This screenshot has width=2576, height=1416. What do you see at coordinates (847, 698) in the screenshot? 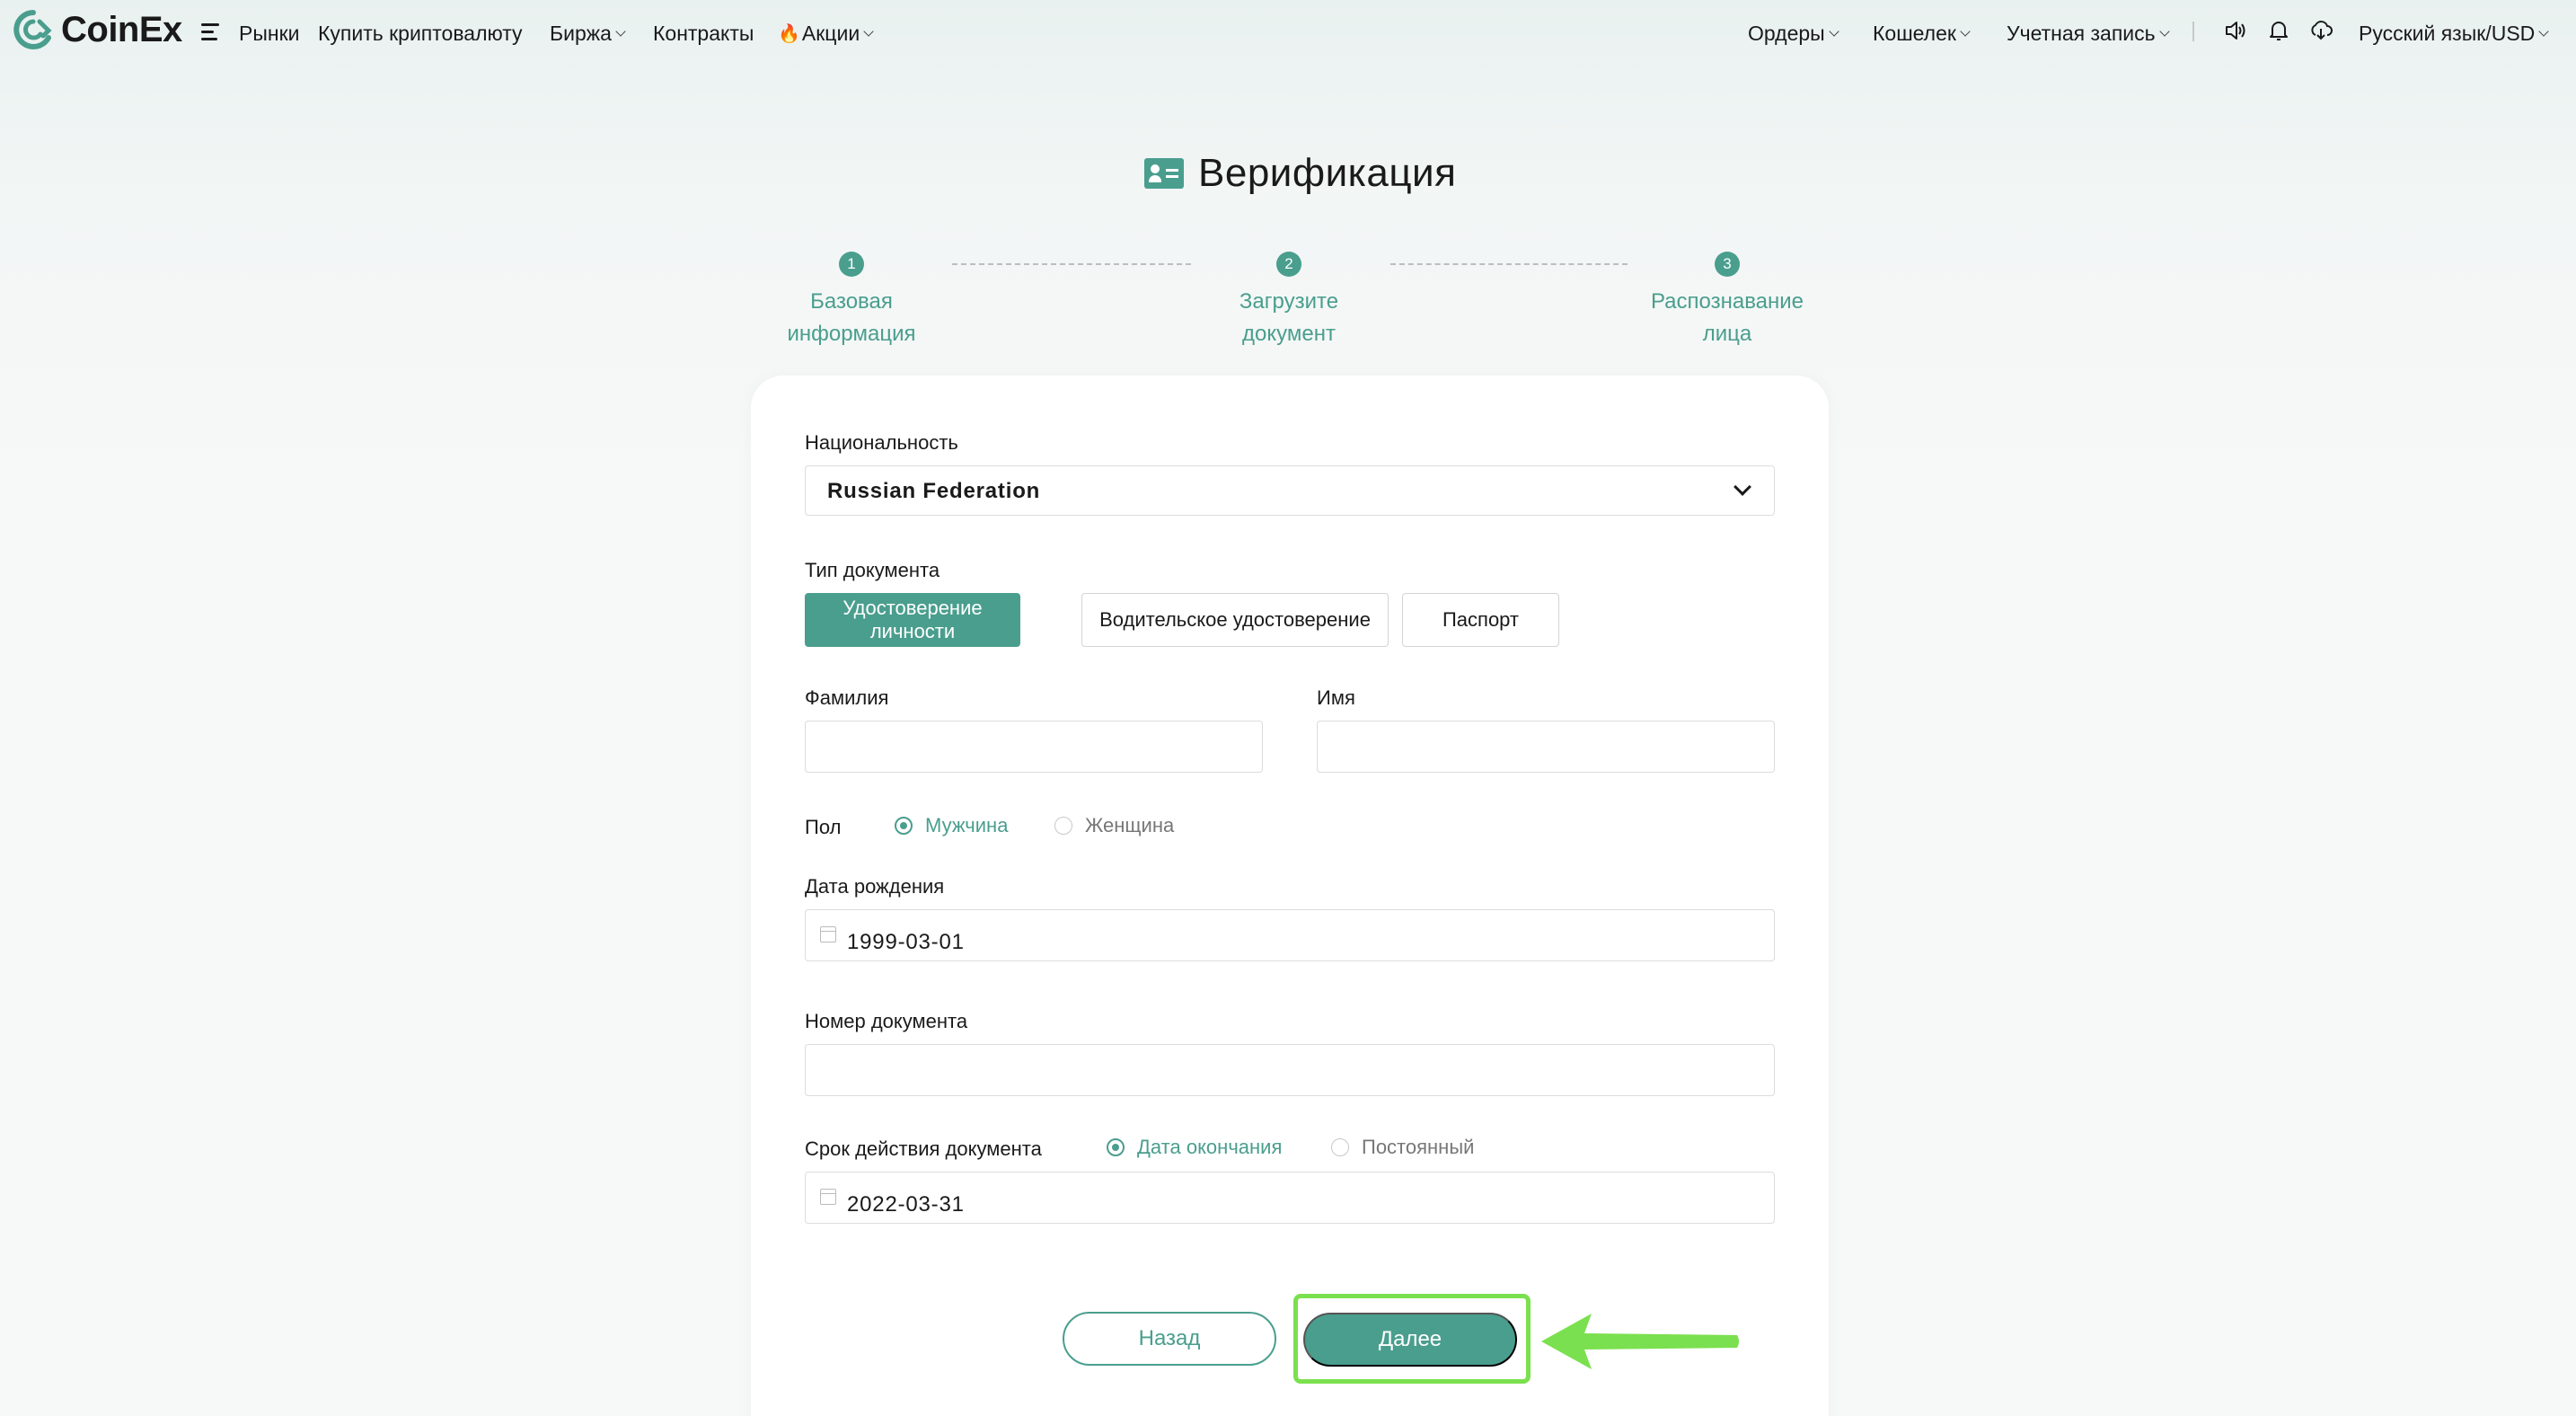
I see `surname-label: Фамилия` at bounding box center [847, 698].